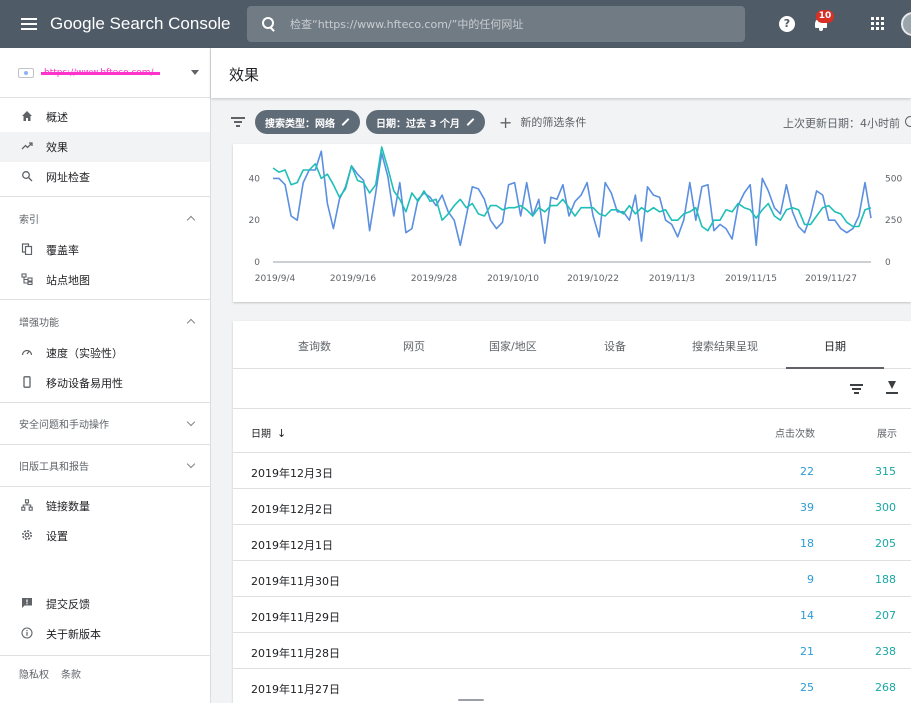  What do you see at coordinates (885, 579) in the screenshot?
I see `cell-impressions: 188` at bounding box center [885, 579].